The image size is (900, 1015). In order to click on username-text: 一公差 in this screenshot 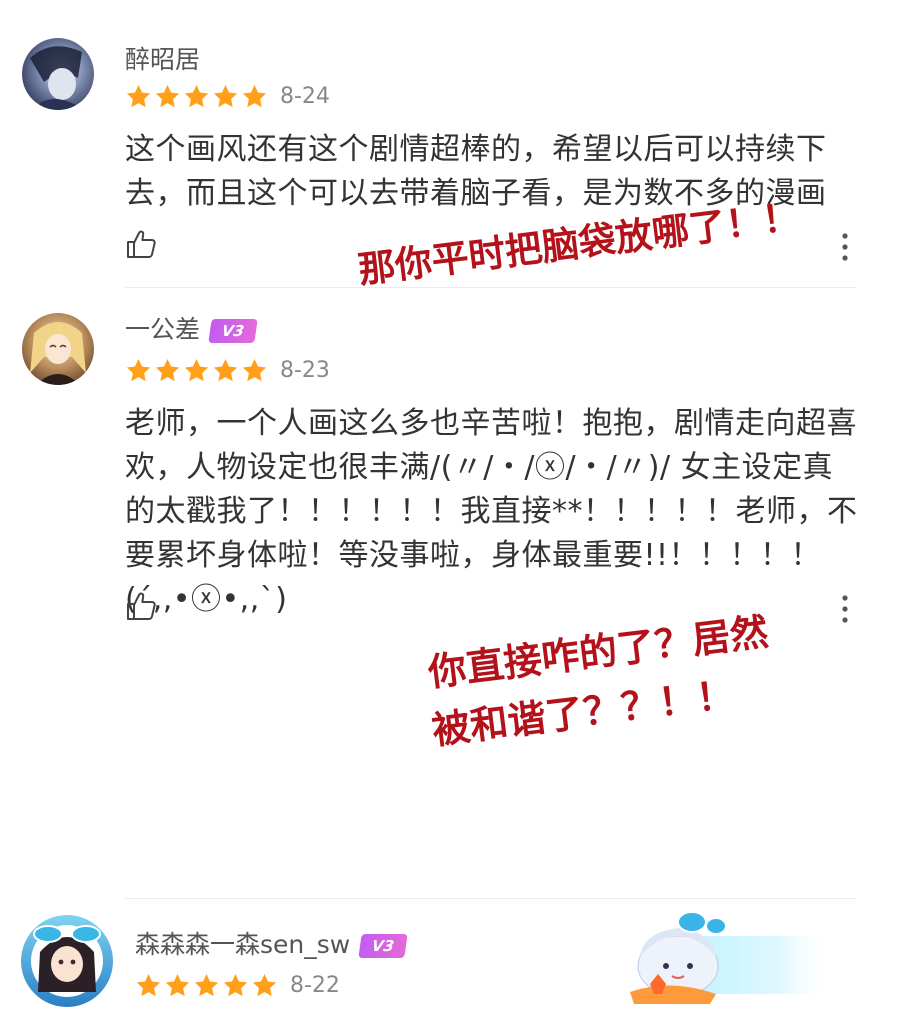, I will do `click(163, 329)`.